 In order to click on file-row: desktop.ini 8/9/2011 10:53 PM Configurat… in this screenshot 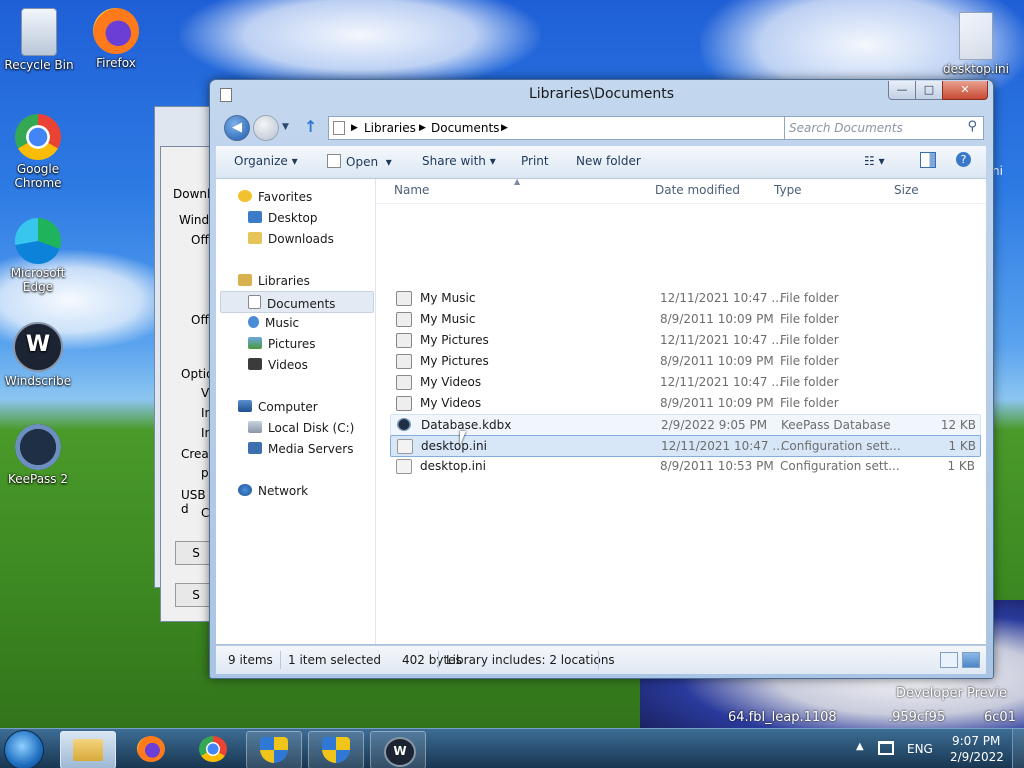, I will do `click(684, 466)`.